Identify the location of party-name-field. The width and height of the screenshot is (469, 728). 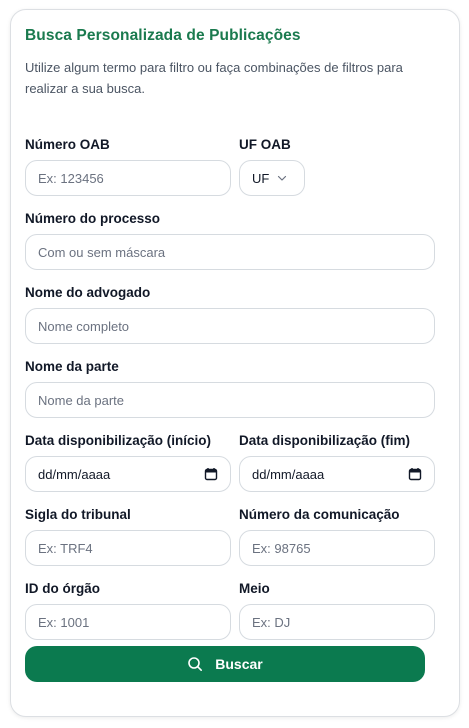
(230, 400).